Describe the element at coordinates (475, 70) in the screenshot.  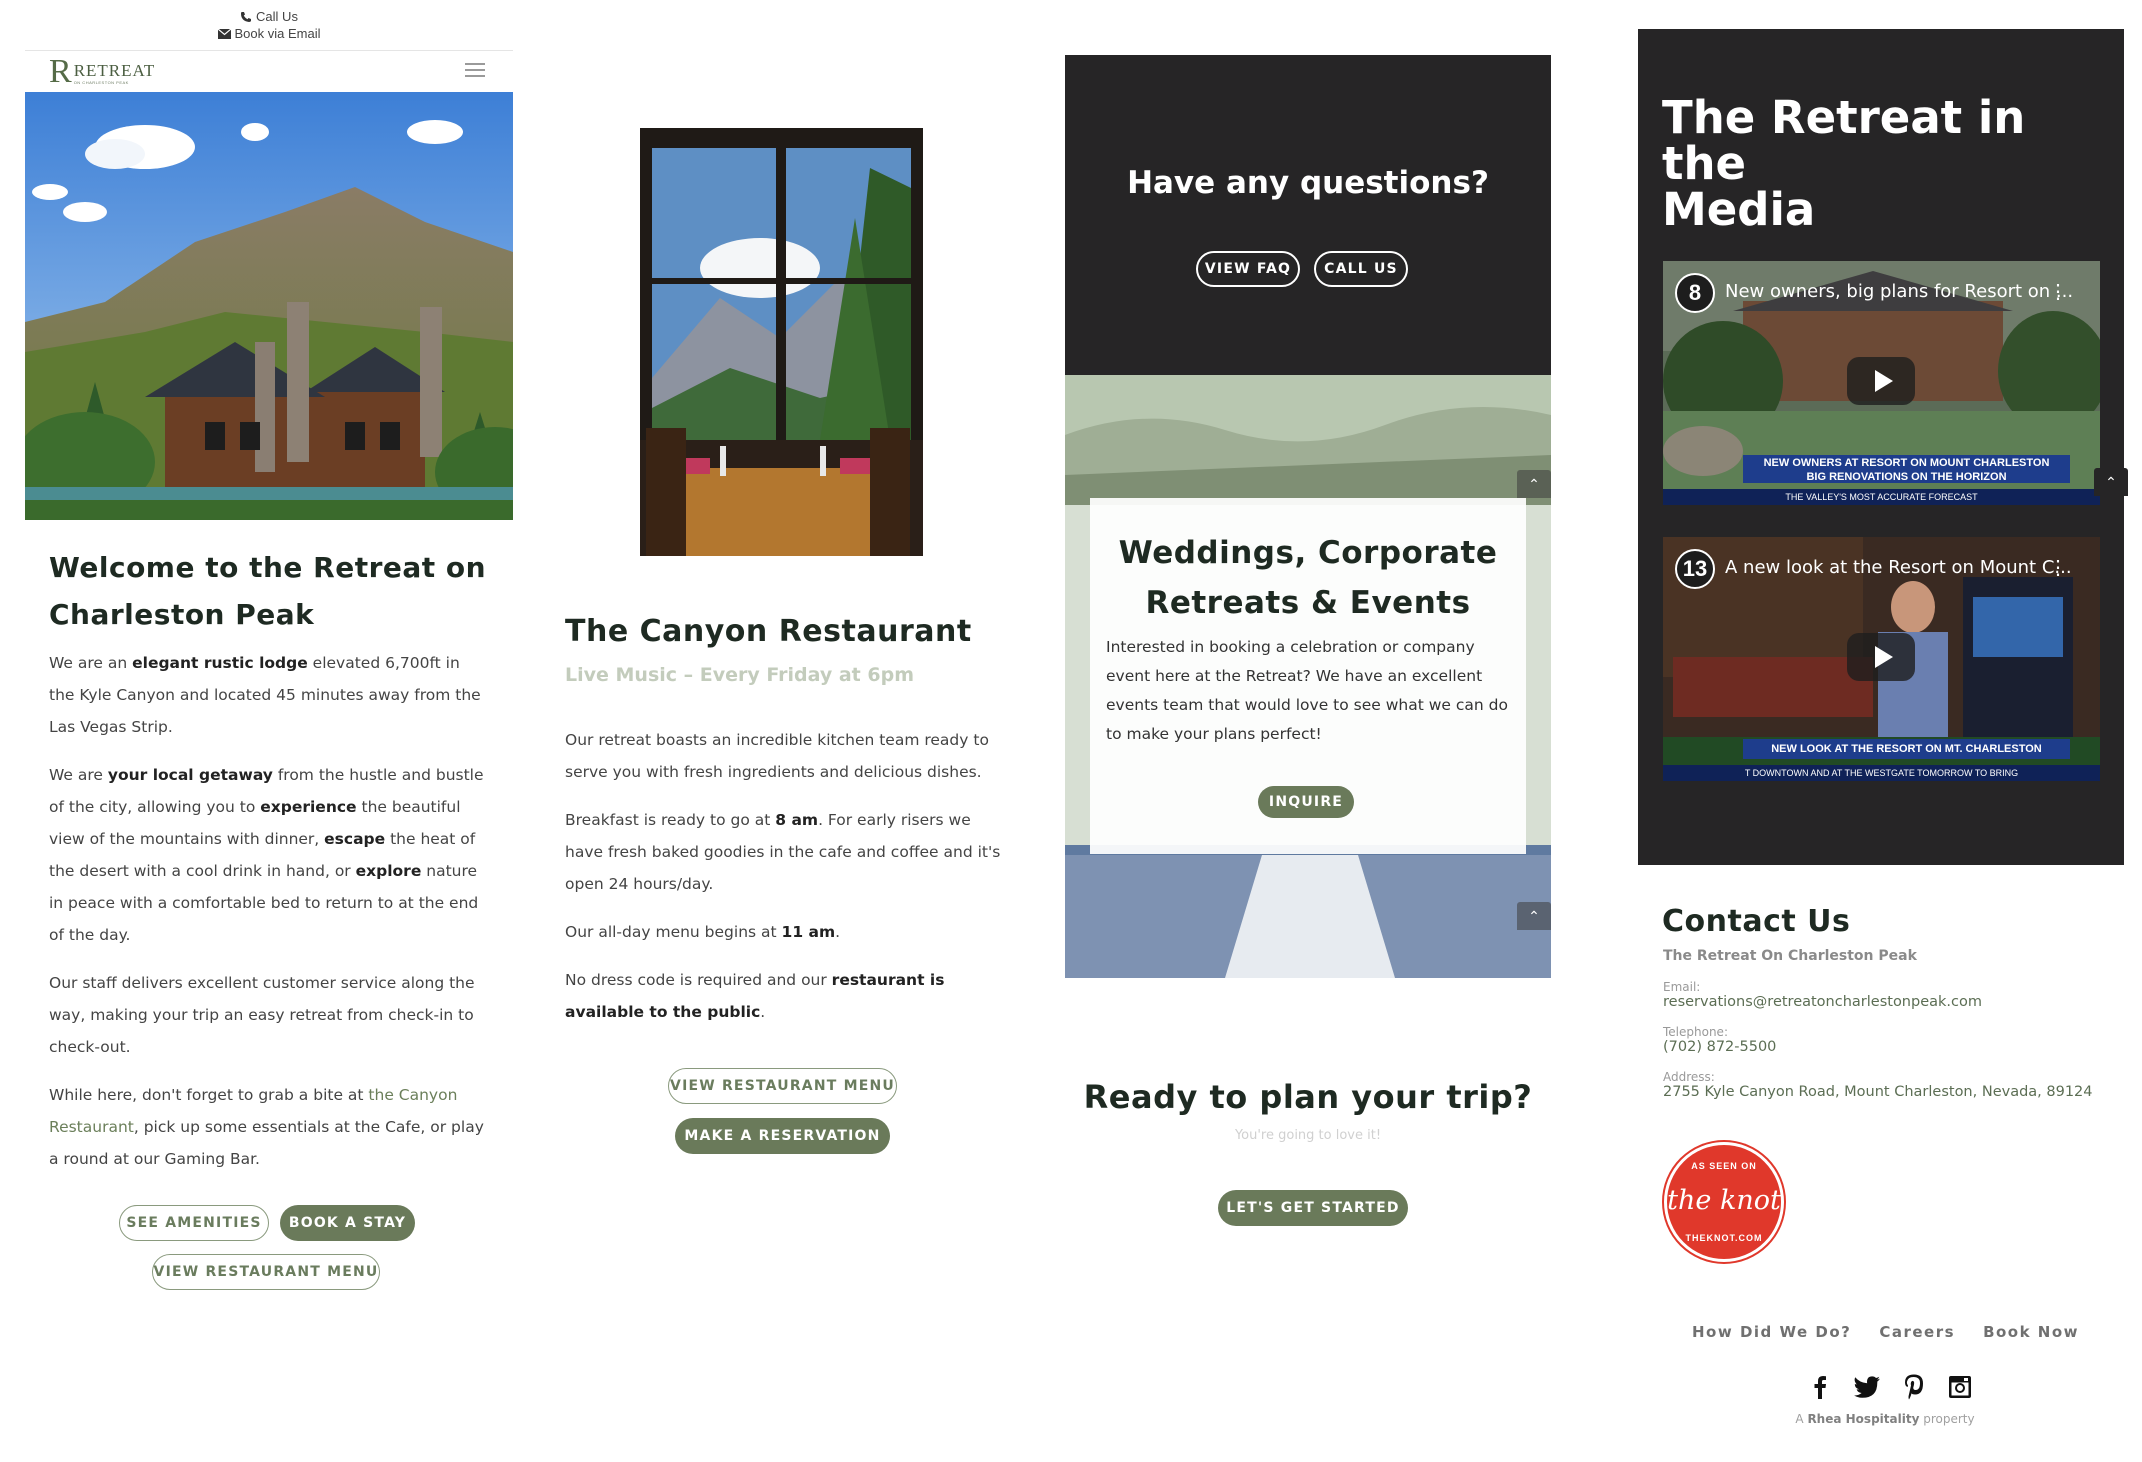
I see `menu-icon` at that location.